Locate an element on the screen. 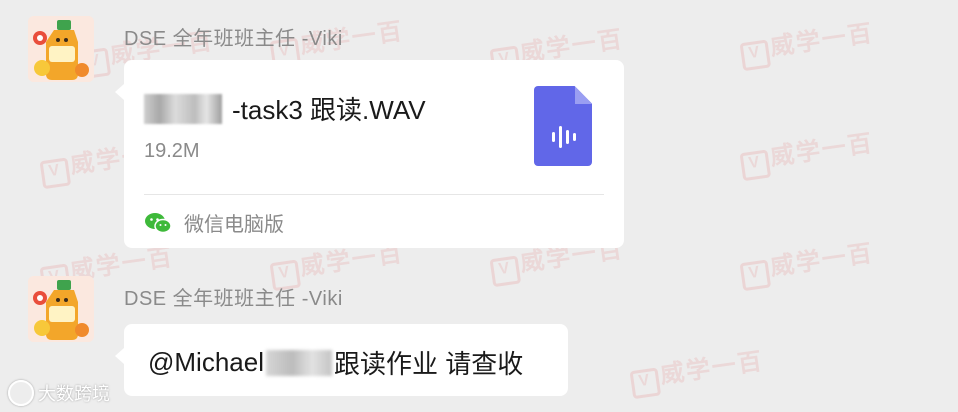 The height and width of the screenshot is (412, 958). file-name-row: -task3 跟读.WAV is located at coordinates (285, 108).